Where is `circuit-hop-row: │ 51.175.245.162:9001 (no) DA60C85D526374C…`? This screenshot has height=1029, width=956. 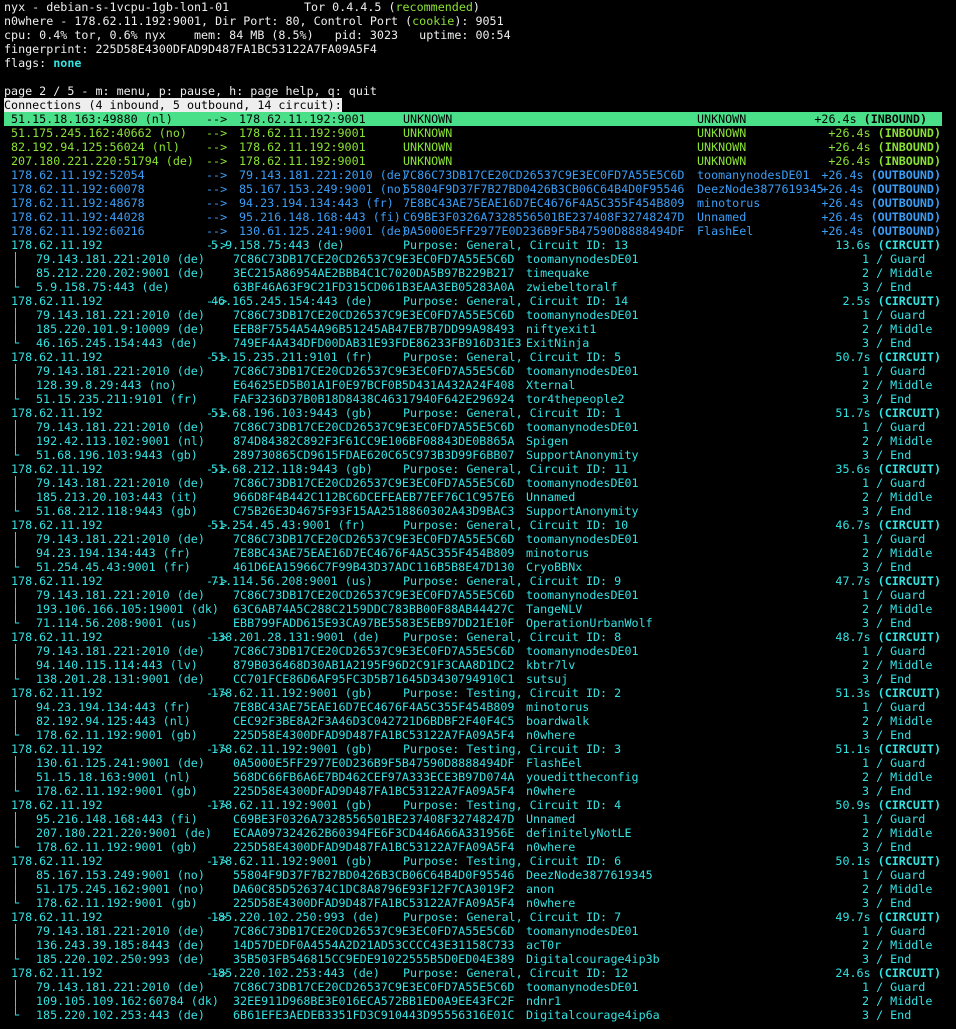 circuit-hop-row: │ 51.175.245.162:9001 (no) DA60C85D526374C… is located at coordinates (480, 889).